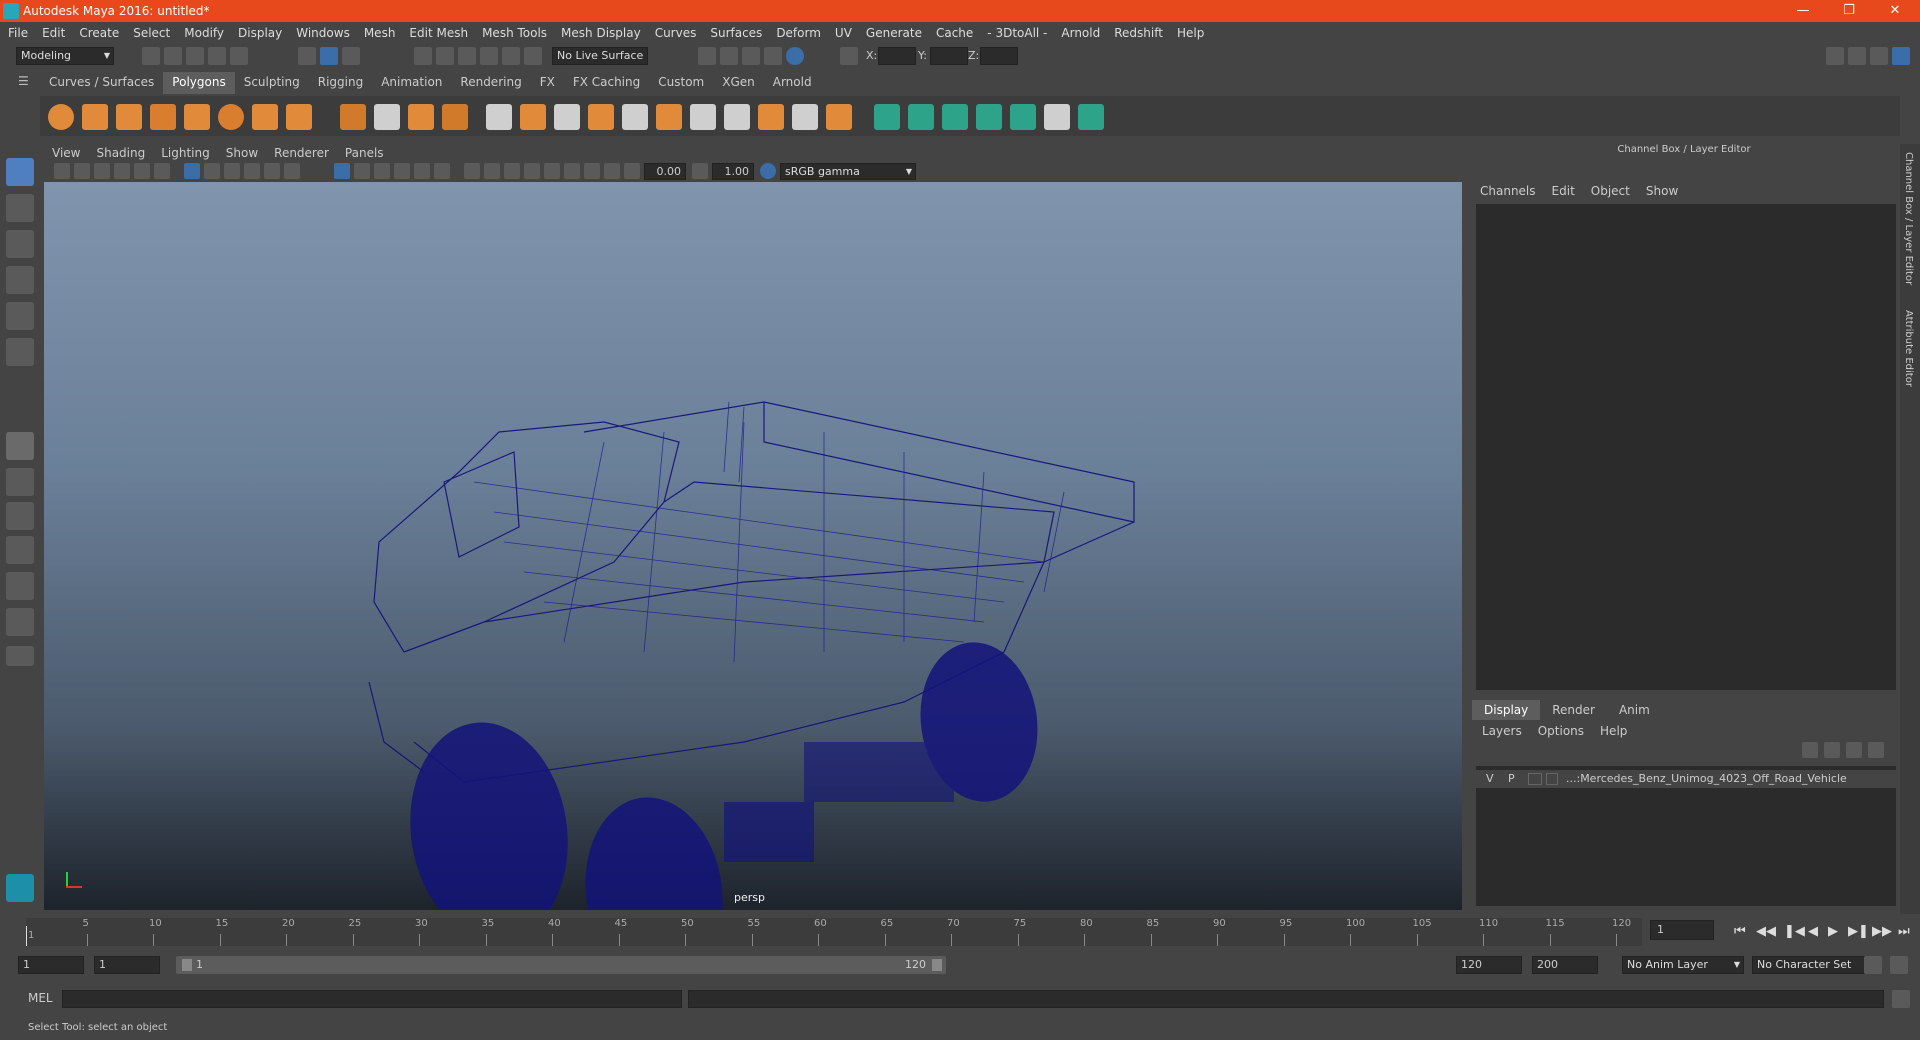 The height and width of the screenshot is (1040, 1920). I want to click on menu-3dtoall: - 3DtoAll -, so click(1017, 33).